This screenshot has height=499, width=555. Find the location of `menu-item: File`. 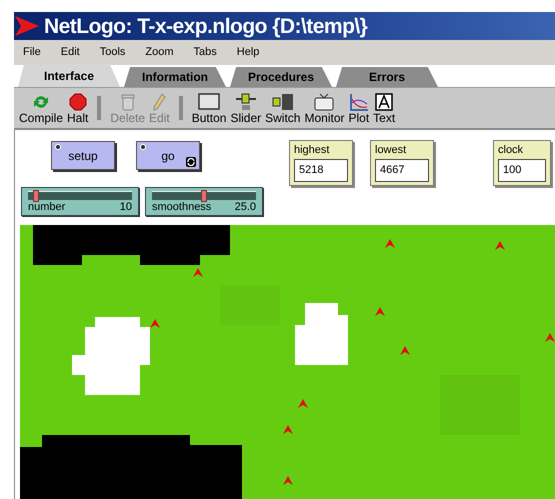

menu-item: File is located at coordinates (32, 52).